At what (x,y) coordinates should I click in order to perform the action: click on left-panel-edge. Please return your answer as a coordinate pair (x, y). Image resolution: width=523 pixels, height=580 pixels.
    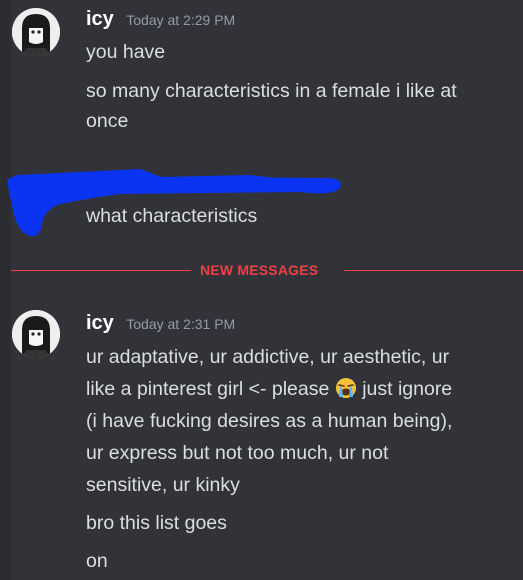
    Looking at the image, I should click on (5, 290).